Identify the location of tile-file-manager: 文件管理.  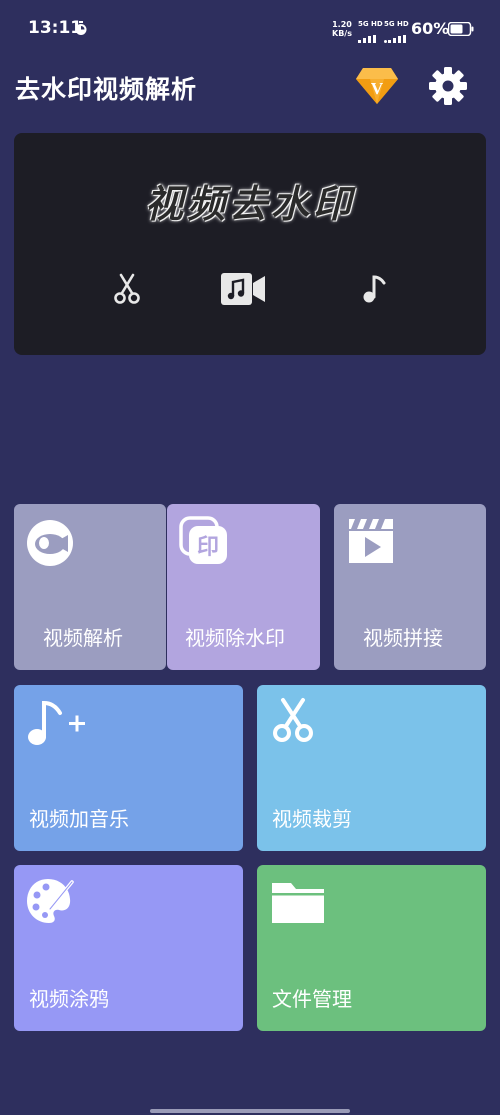
(371, 948).